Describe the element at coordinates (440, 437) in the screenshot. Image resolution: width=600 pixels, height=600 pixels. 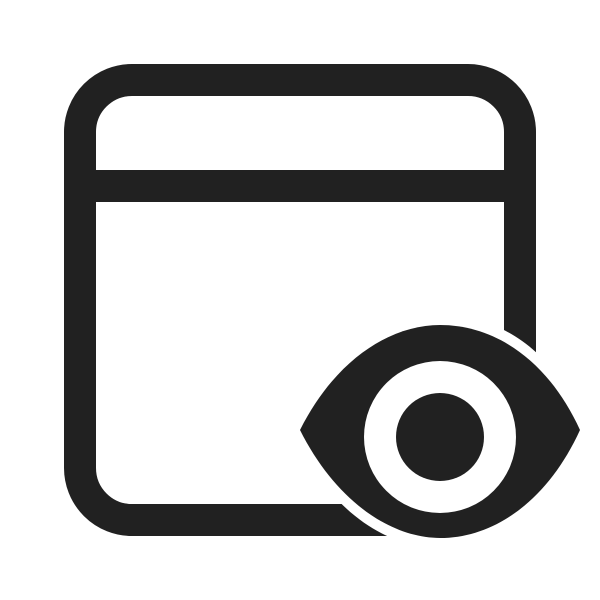
I see `eye-pupil` at that location.